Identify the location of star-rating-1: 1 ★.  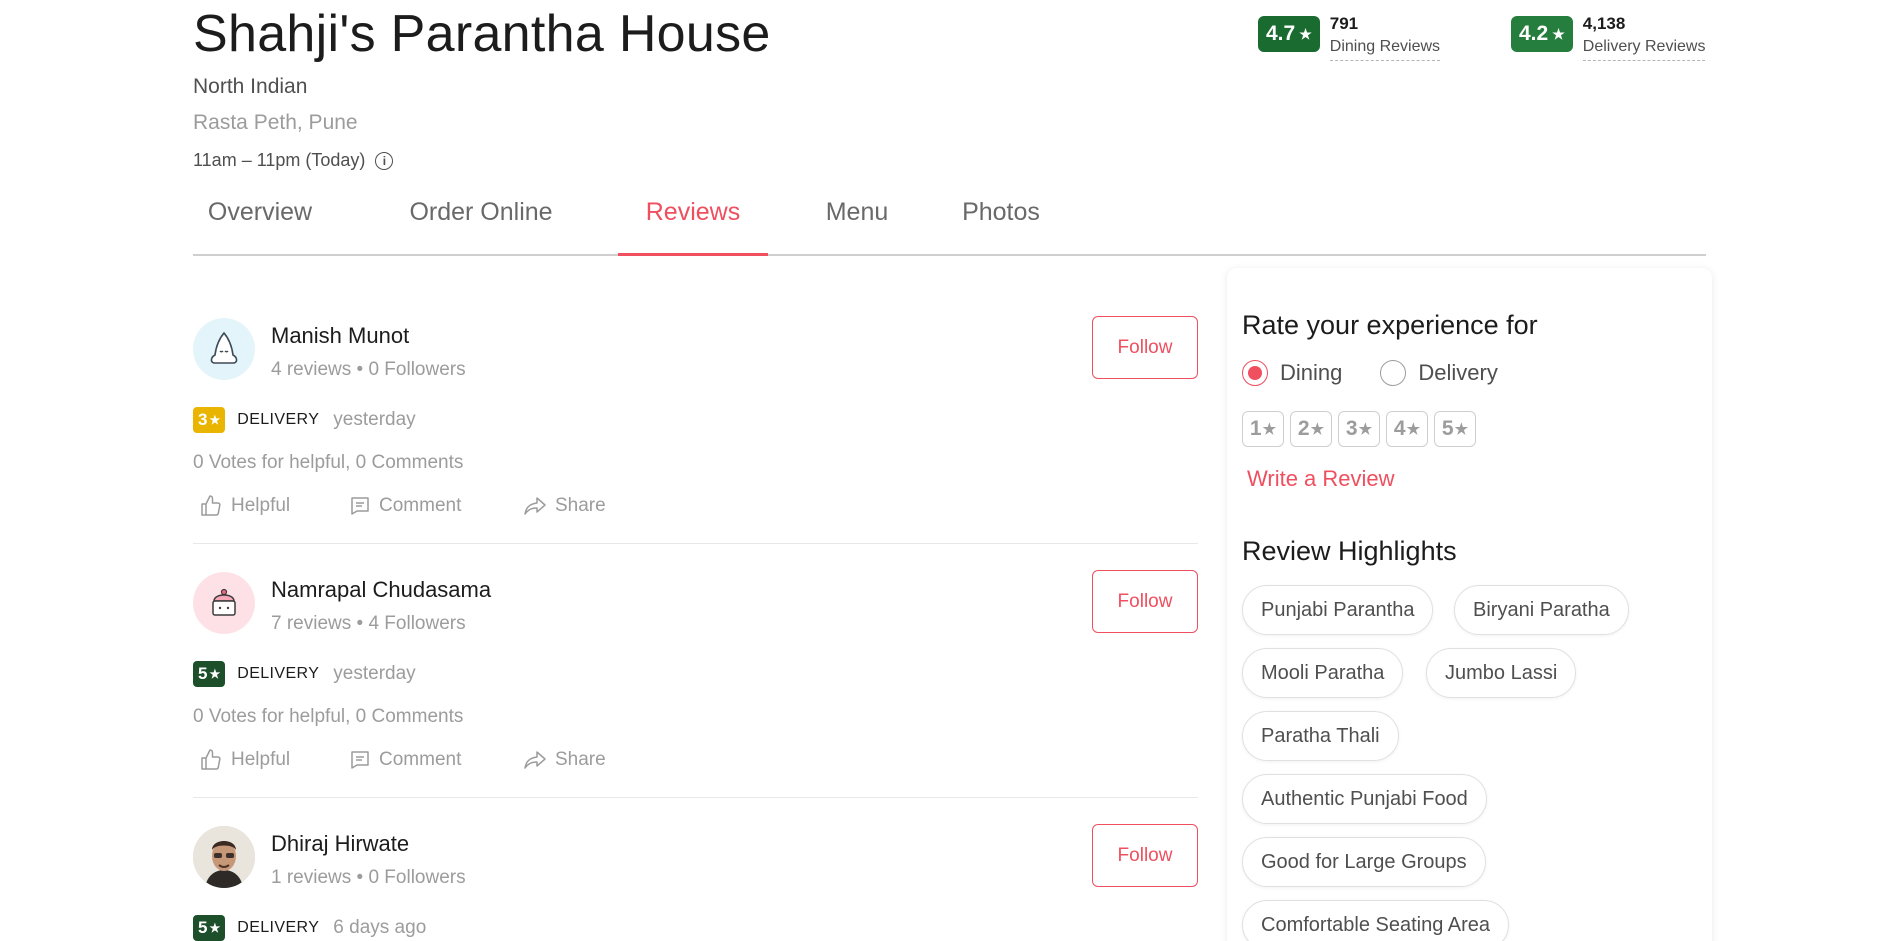
(1263, 429).